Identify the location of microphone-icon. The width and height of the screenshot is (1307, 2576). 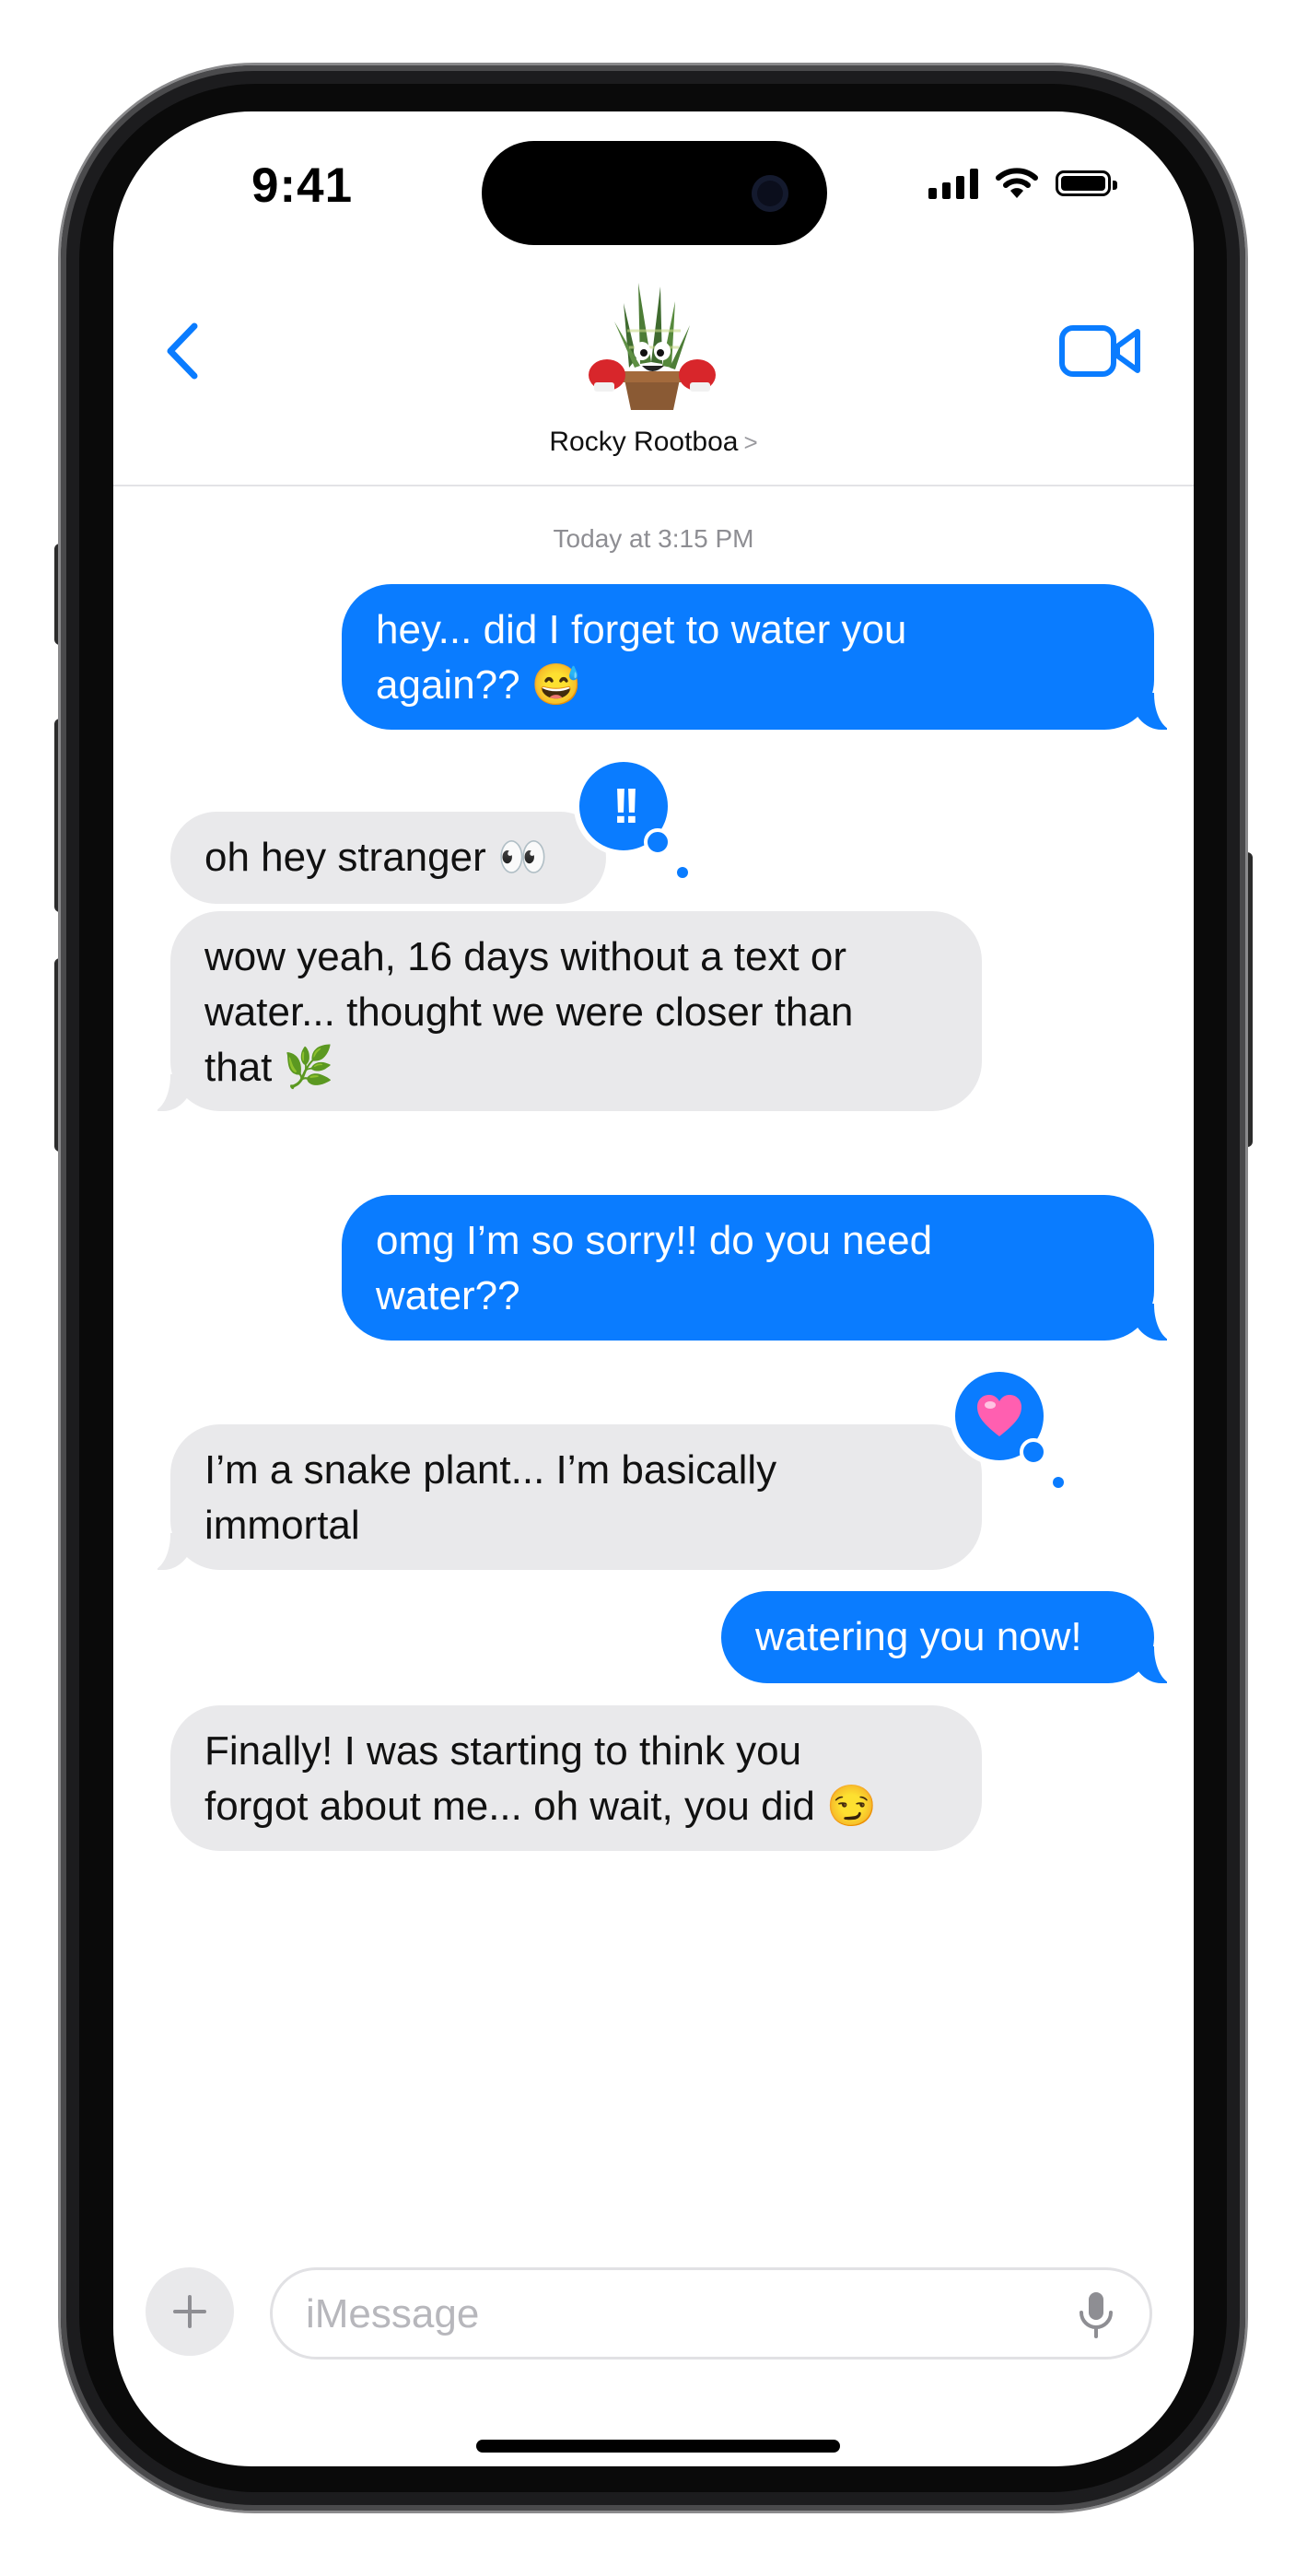
(1096, 2315).